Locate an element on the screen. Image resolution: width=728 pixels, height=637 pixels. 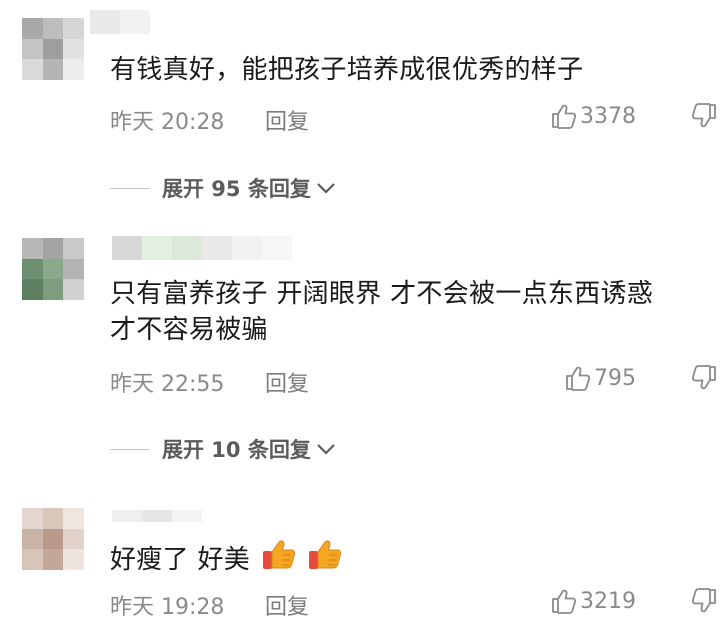
like-button: 795 is located at coordinates (600, 378).